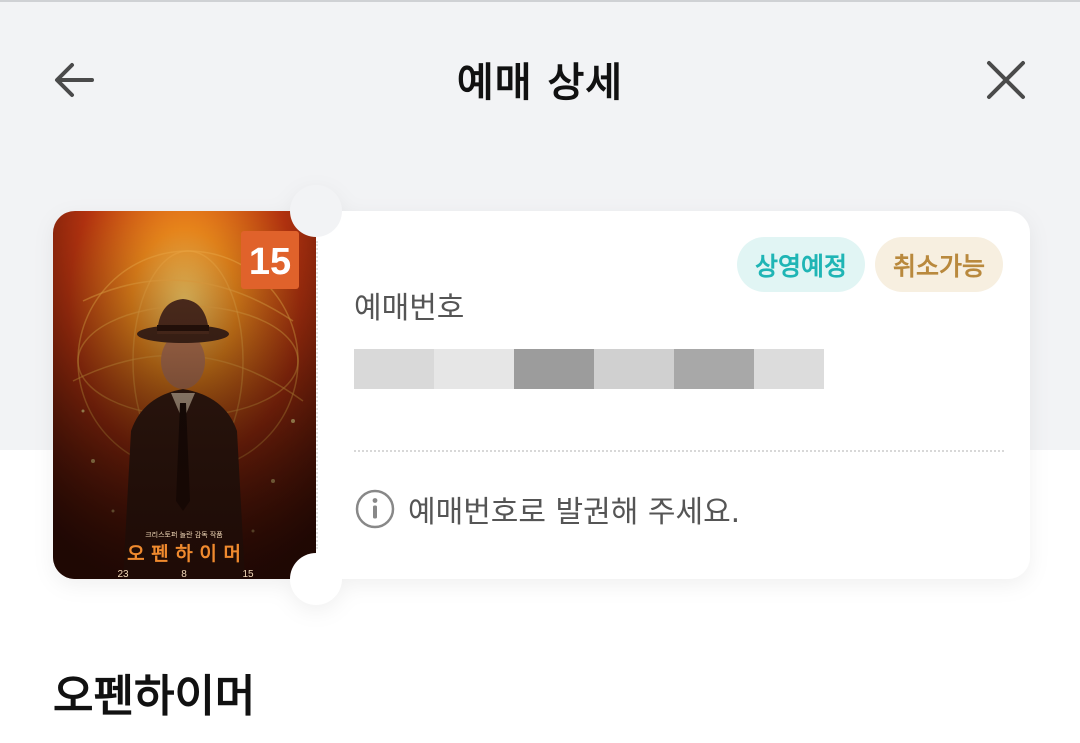 The image size is (1080, 743). What do you see at coordinates (679, 451) in the screenshot?
I see `divider` at bounding box center [679, 451].